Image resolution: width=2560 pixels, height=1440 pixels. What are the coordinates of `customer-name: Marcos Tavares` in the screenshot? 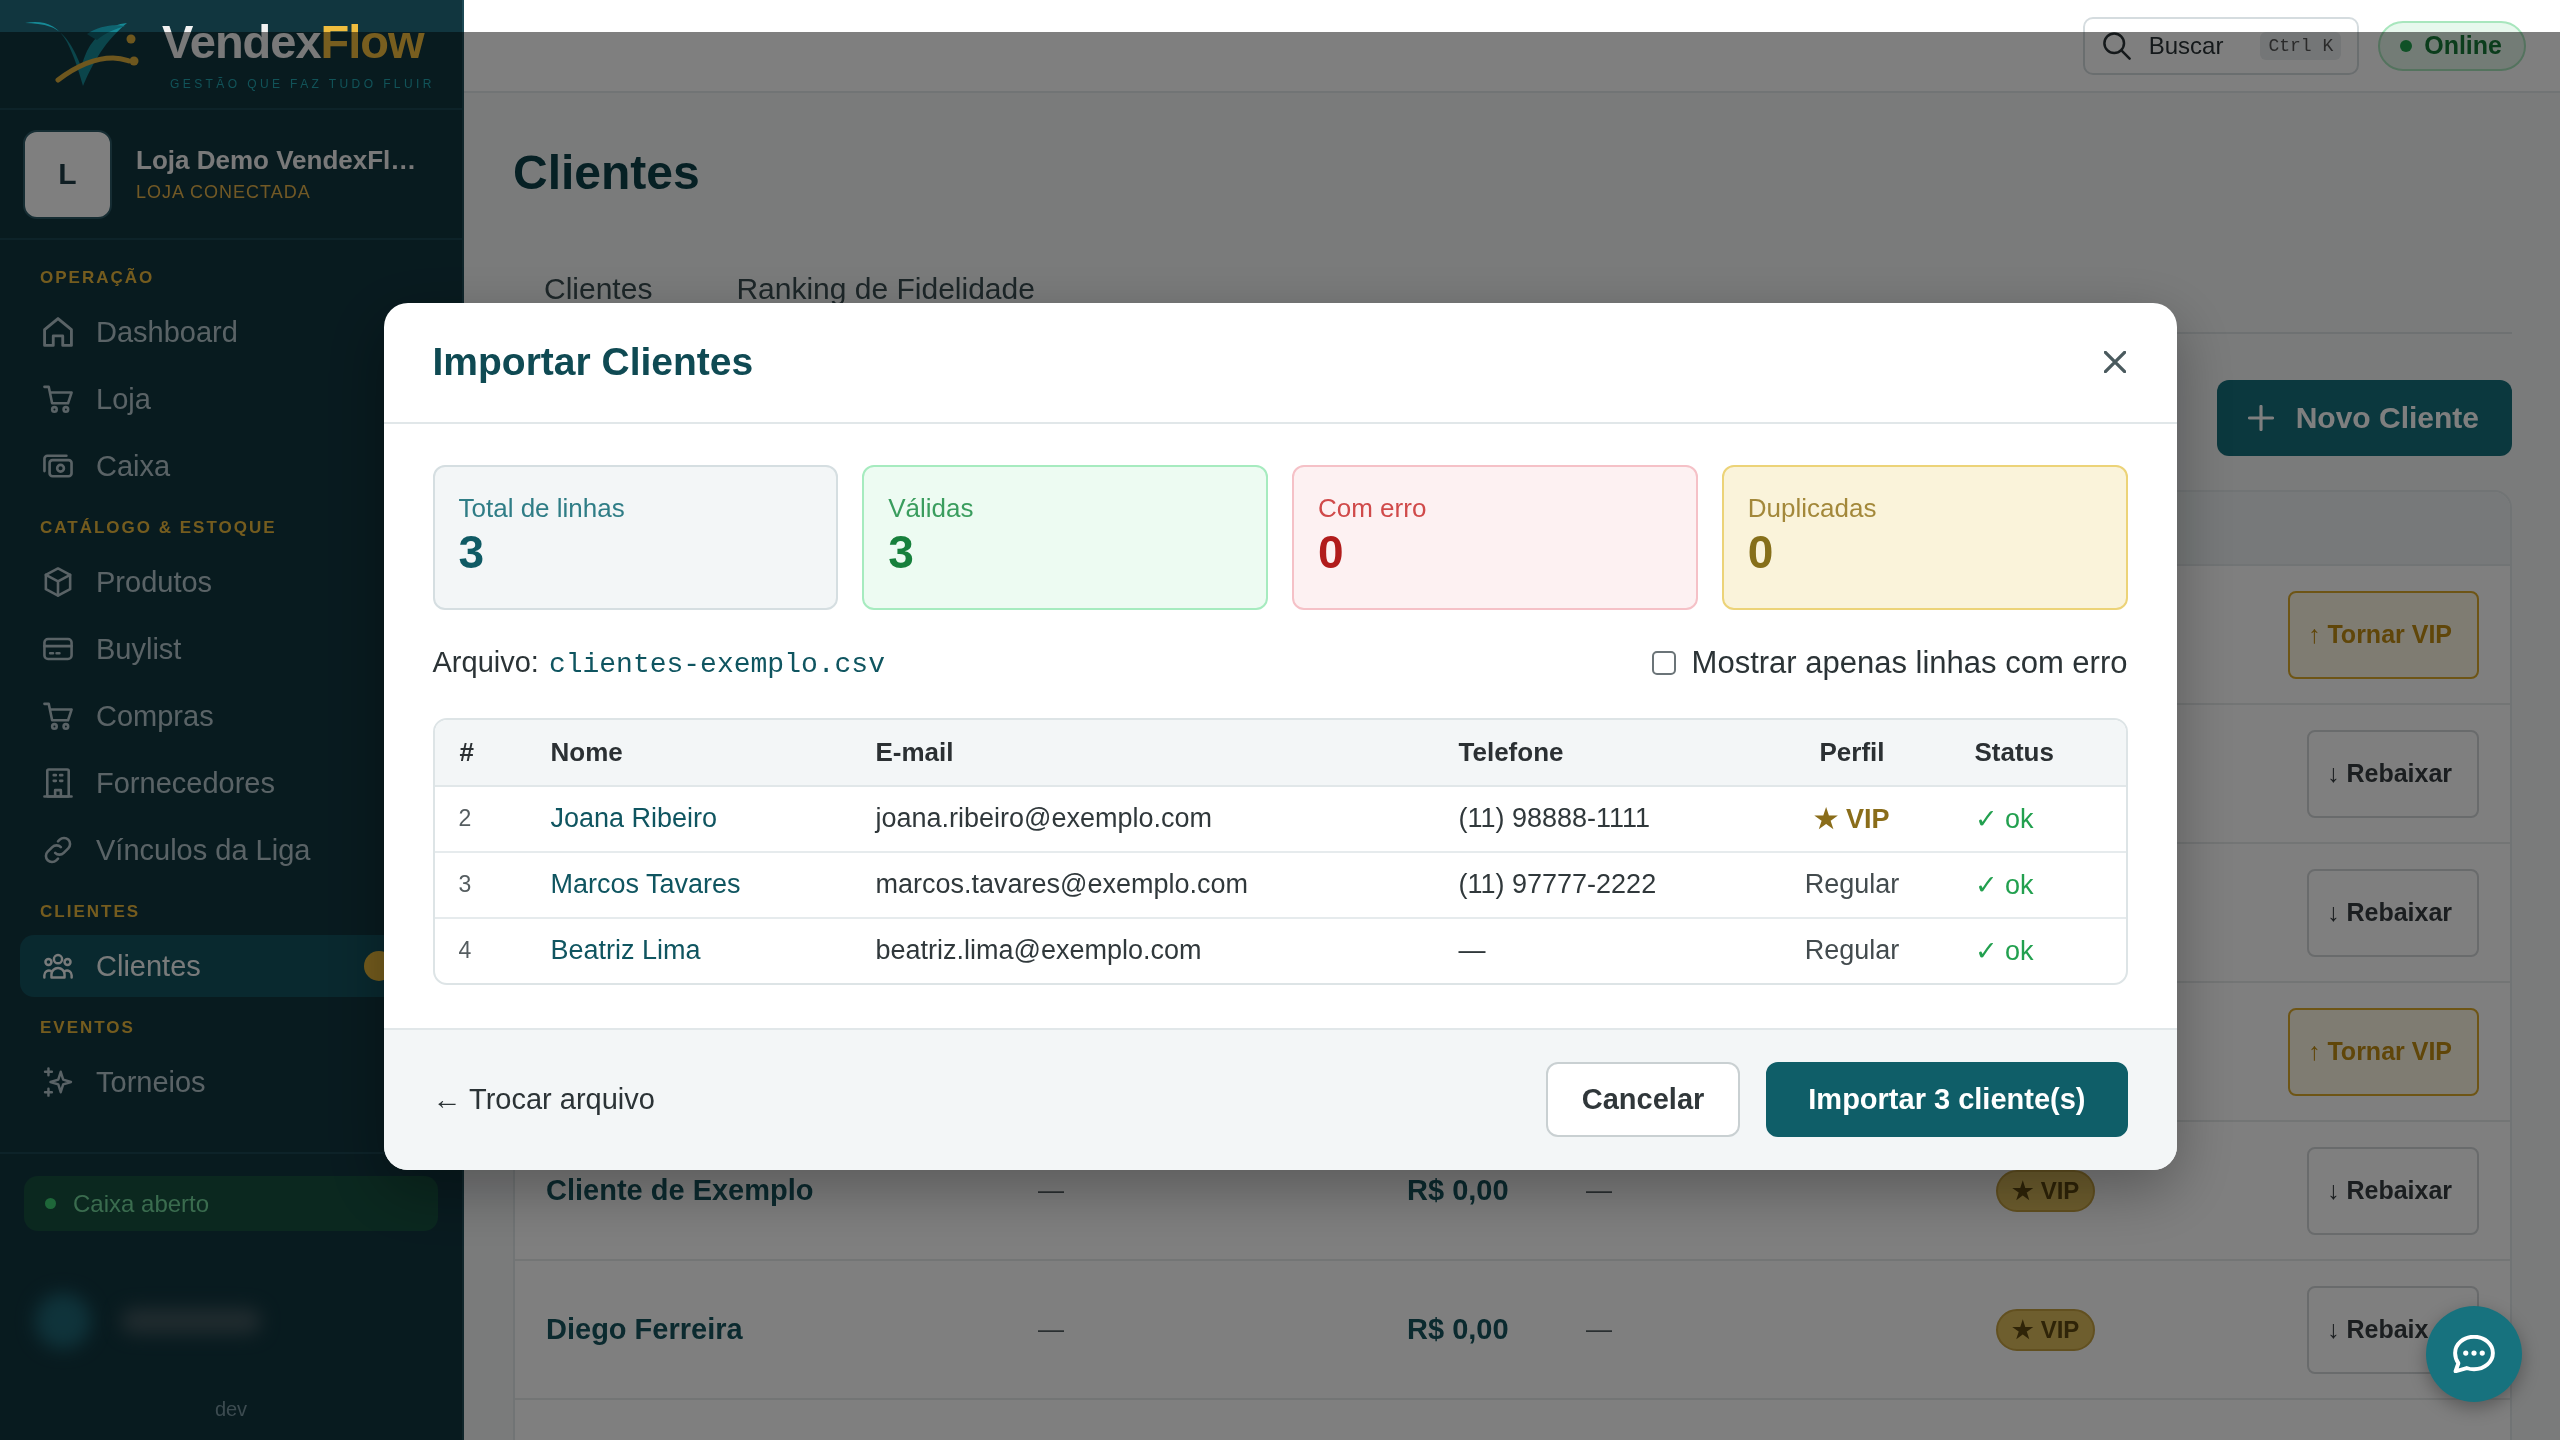 It's located at (645, 884).